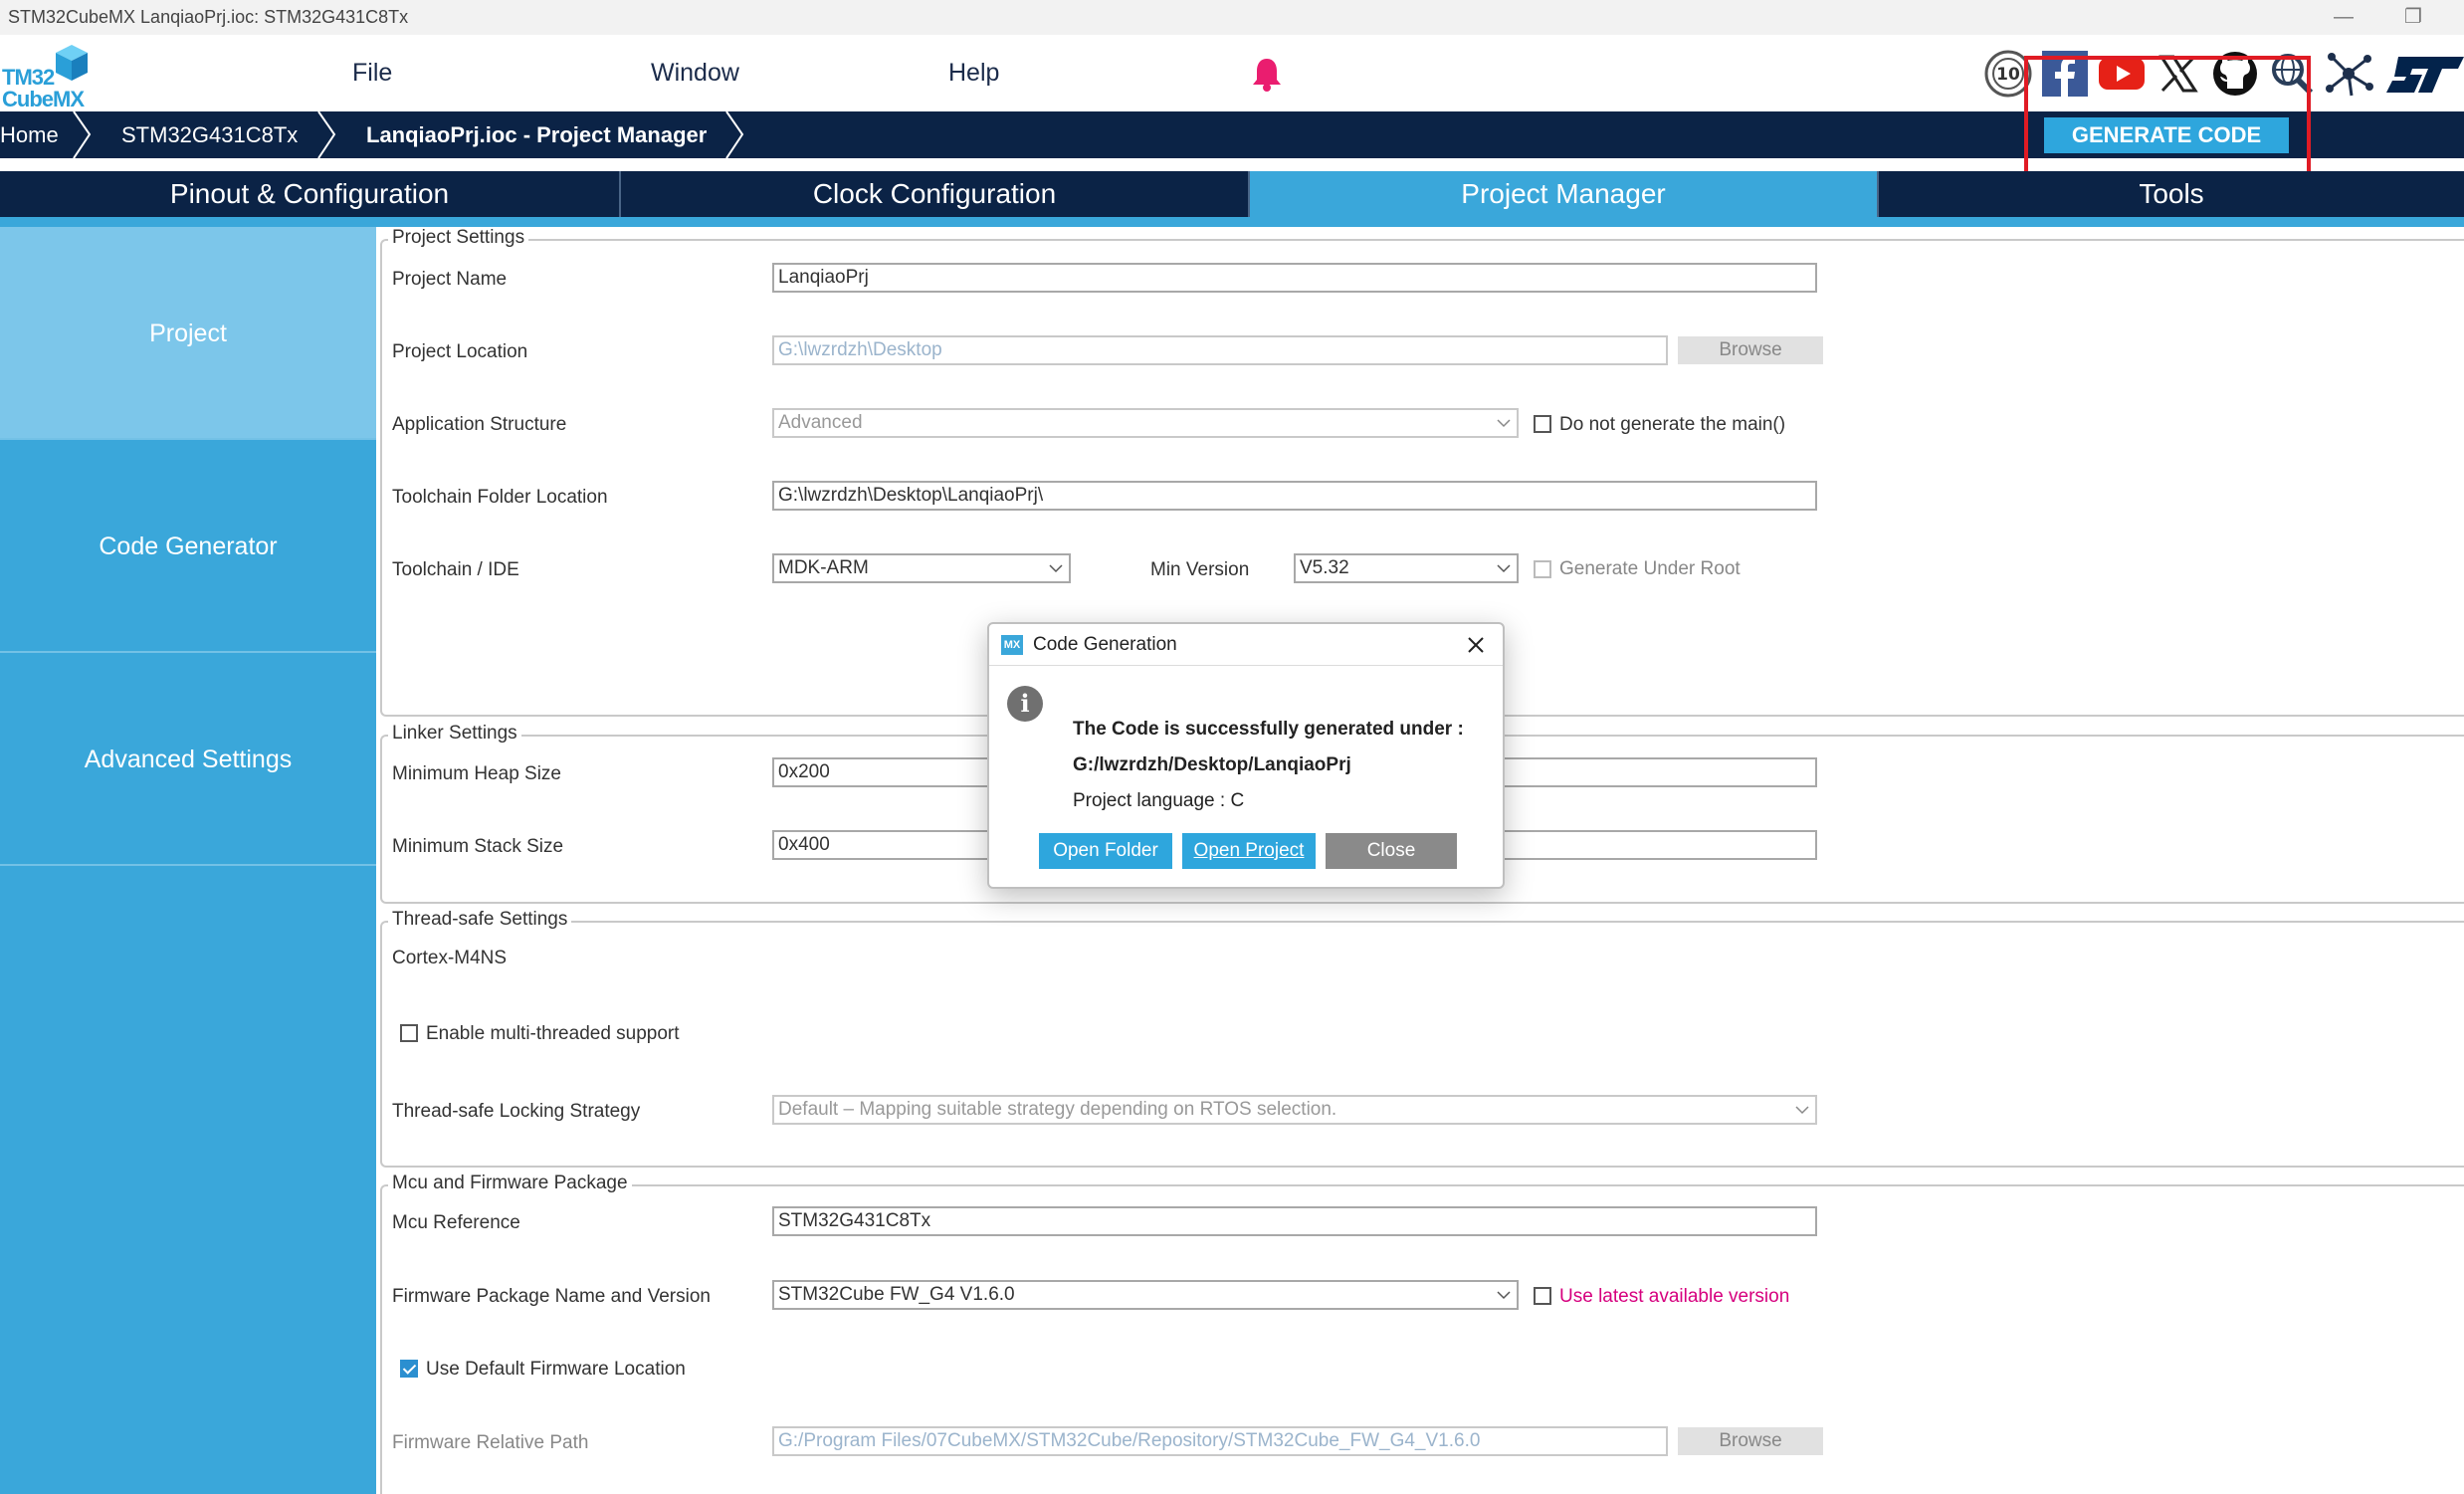  What do you see at coordinates (510, 1183) in the screenshot?
I see `mcu-firmware-legend: Mcu and Firmware Package` at bounding box center [510, 1183].